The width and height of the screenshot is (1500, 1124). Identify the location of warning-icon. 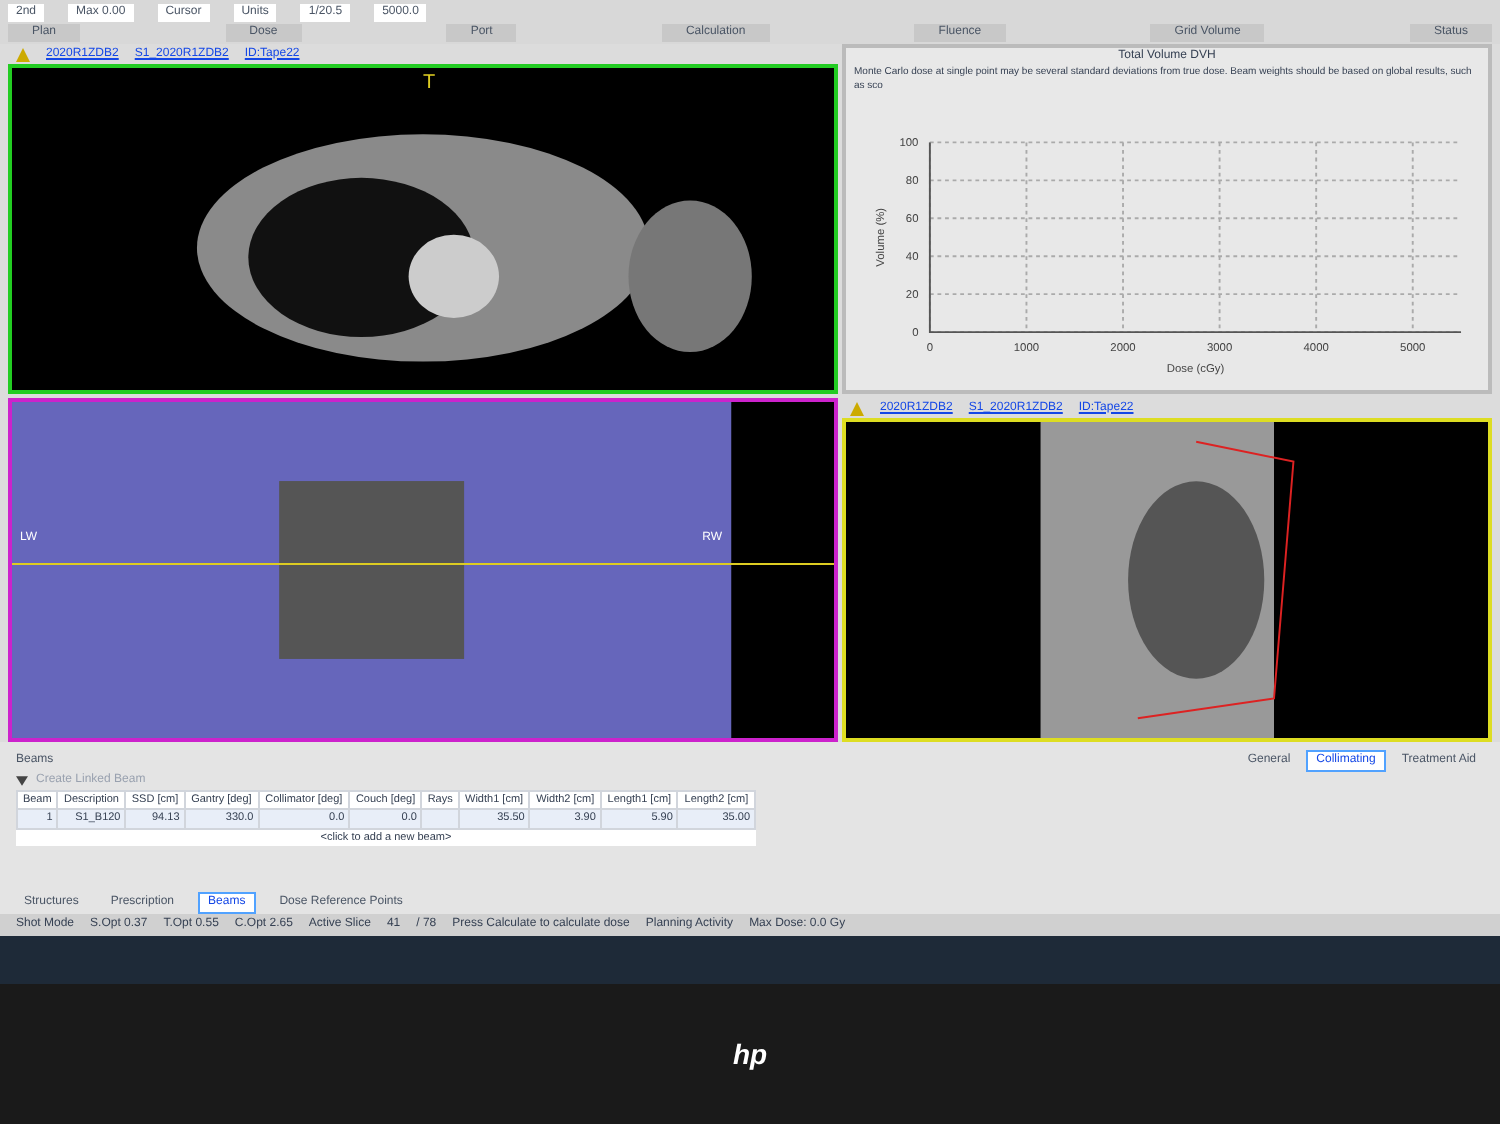
(857, 408).